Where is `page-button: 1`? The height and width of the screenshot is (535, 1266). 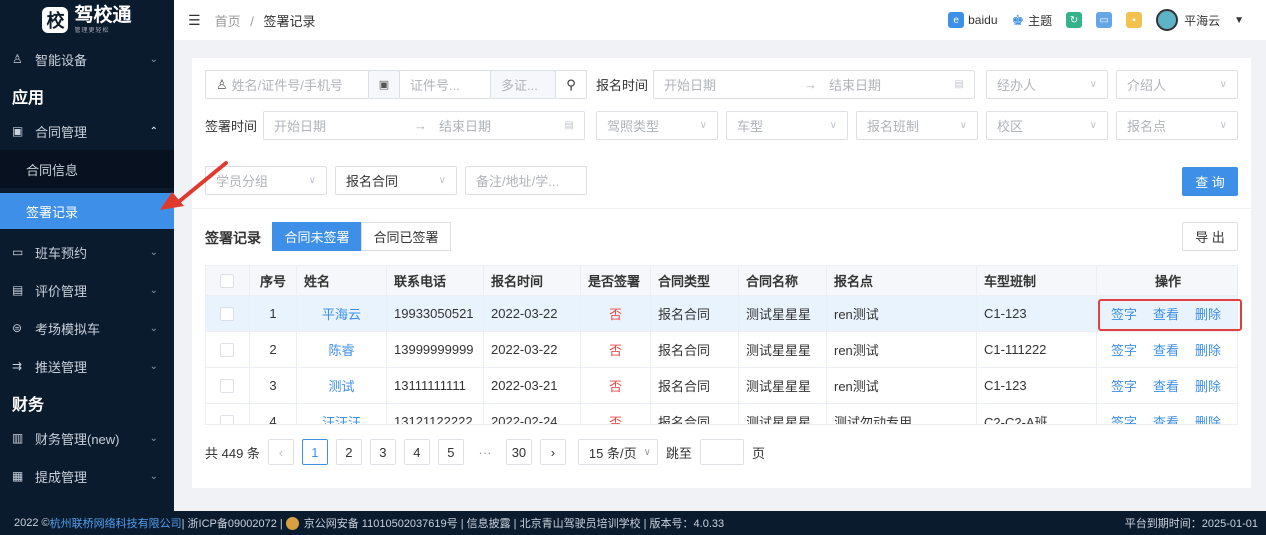
page-button: 1 is located at coordinates (314, 452).